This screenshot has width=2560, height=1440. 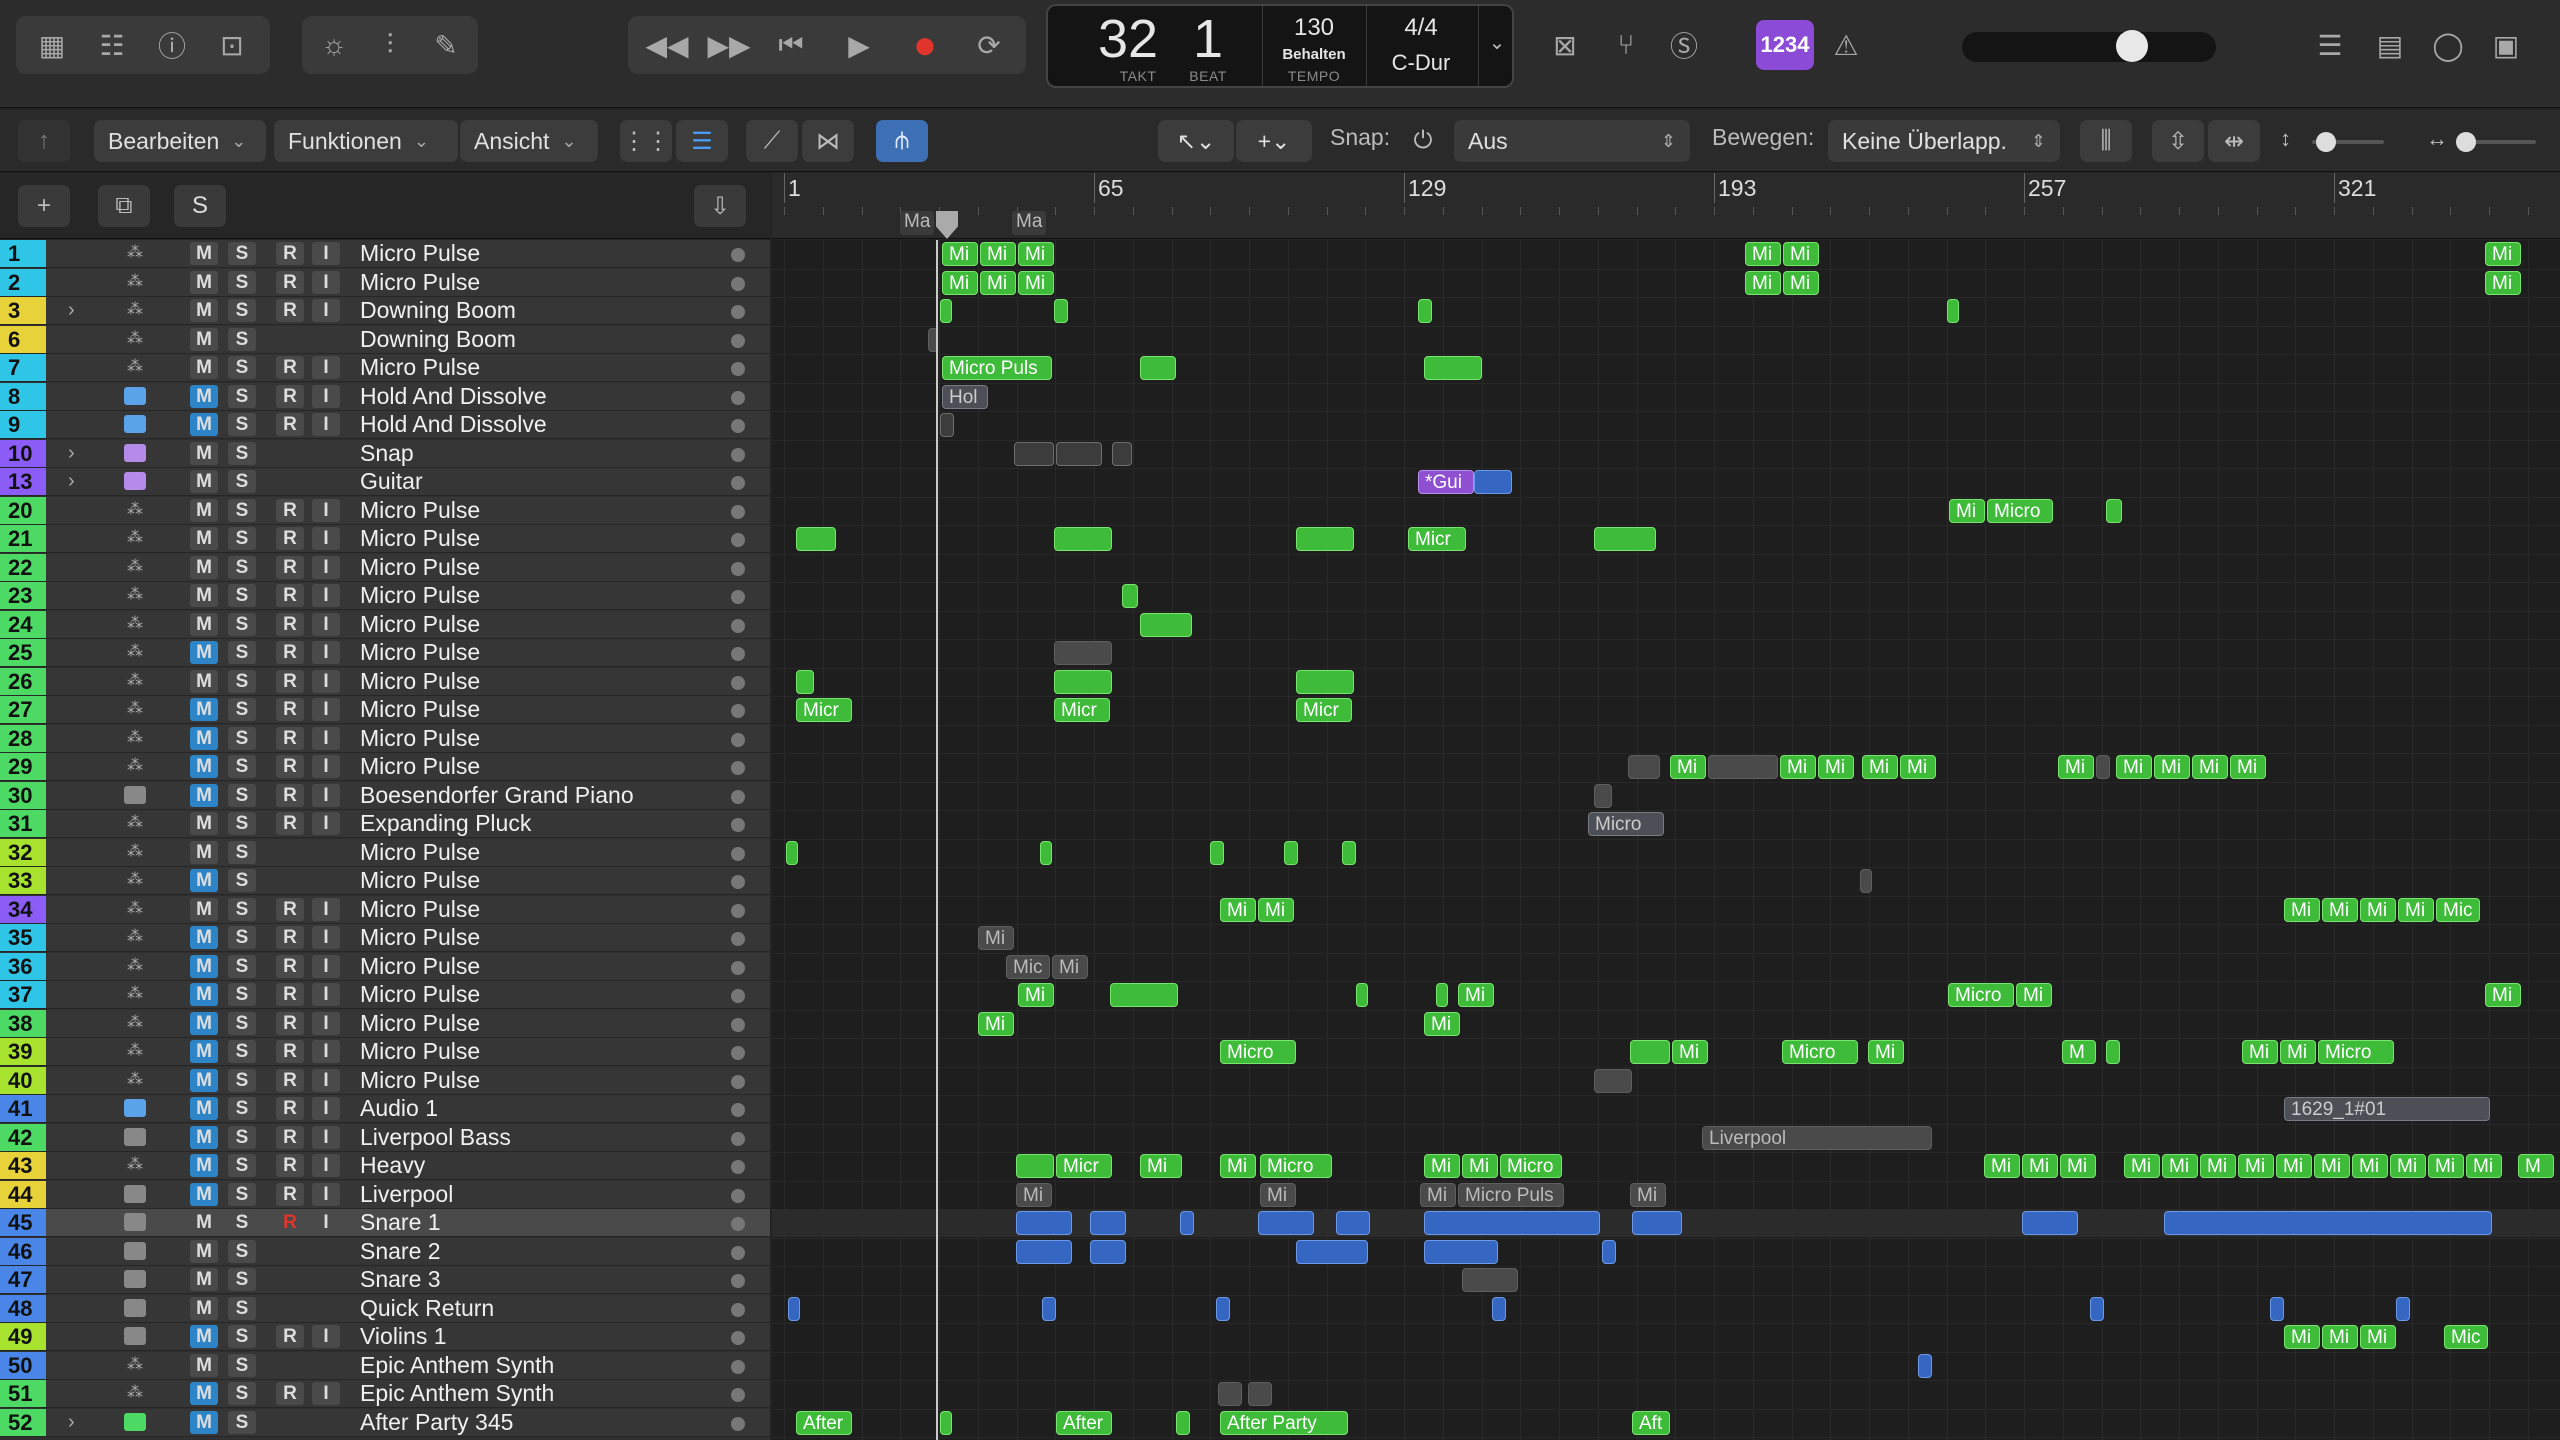 I want to click on track-row: 38 ⁂ M S R I Micro Pulse, so click(x=385, y=1023).